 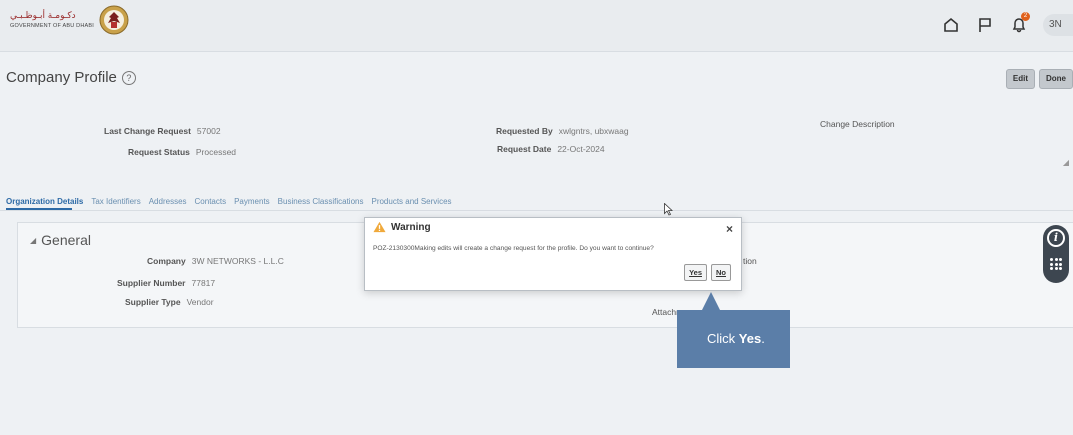 What do you see at coordinates (750, 261) in the screenshot?
I see `partially-hidden-label: tion` at bounding box center [750, 261].